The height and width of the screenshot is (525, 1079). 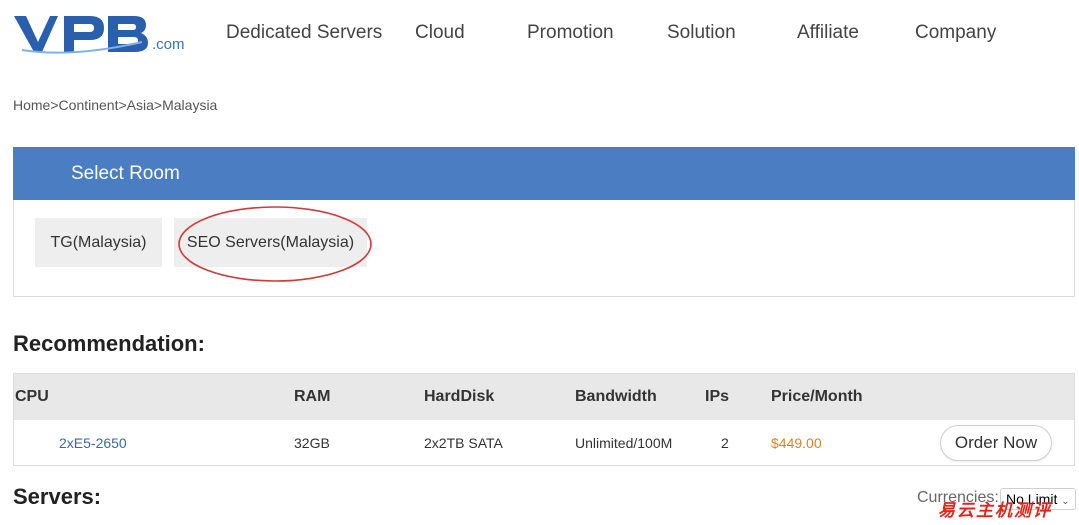 What do you see at coordinates (89, 105) in the screenshot?
I see `breadcrumb-continent: Continent` at bounding box center [89, 105].